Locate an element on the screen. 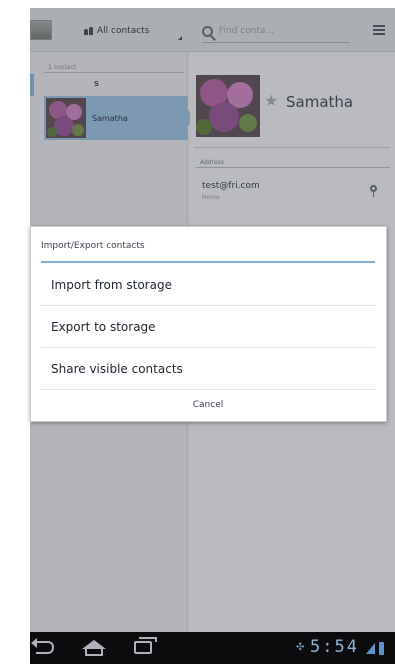 The image size is (395, 664). status-clock: 5:54 is located at coordinates (334, 647).